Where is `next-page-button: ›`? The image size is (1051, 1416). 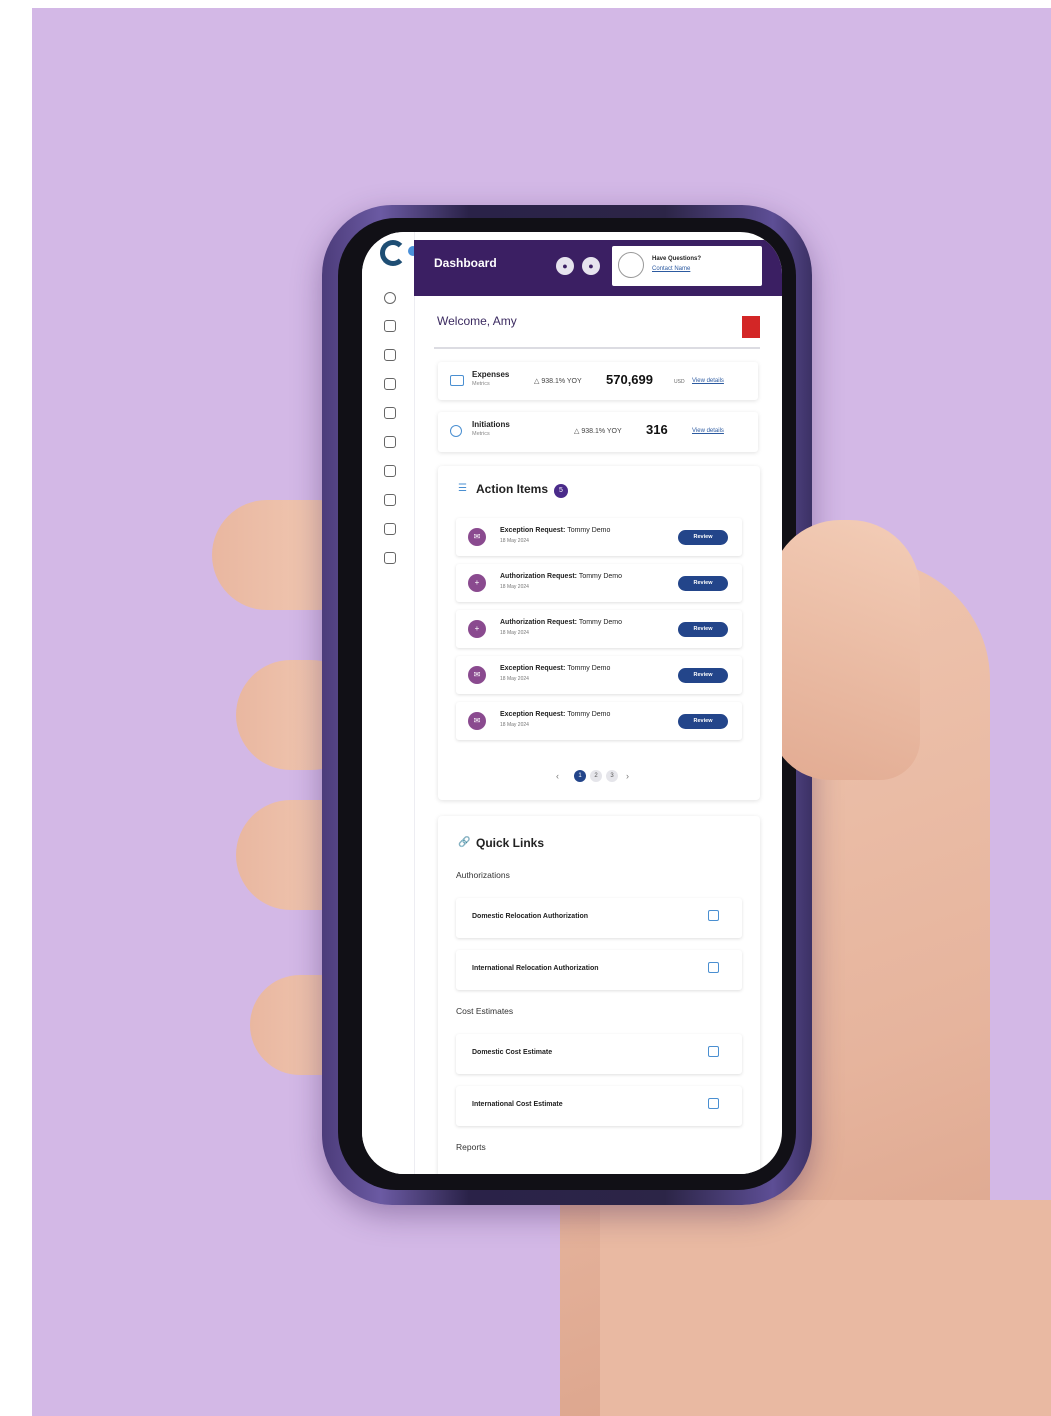 next-page-button: › is located at coordinates (627, 776).